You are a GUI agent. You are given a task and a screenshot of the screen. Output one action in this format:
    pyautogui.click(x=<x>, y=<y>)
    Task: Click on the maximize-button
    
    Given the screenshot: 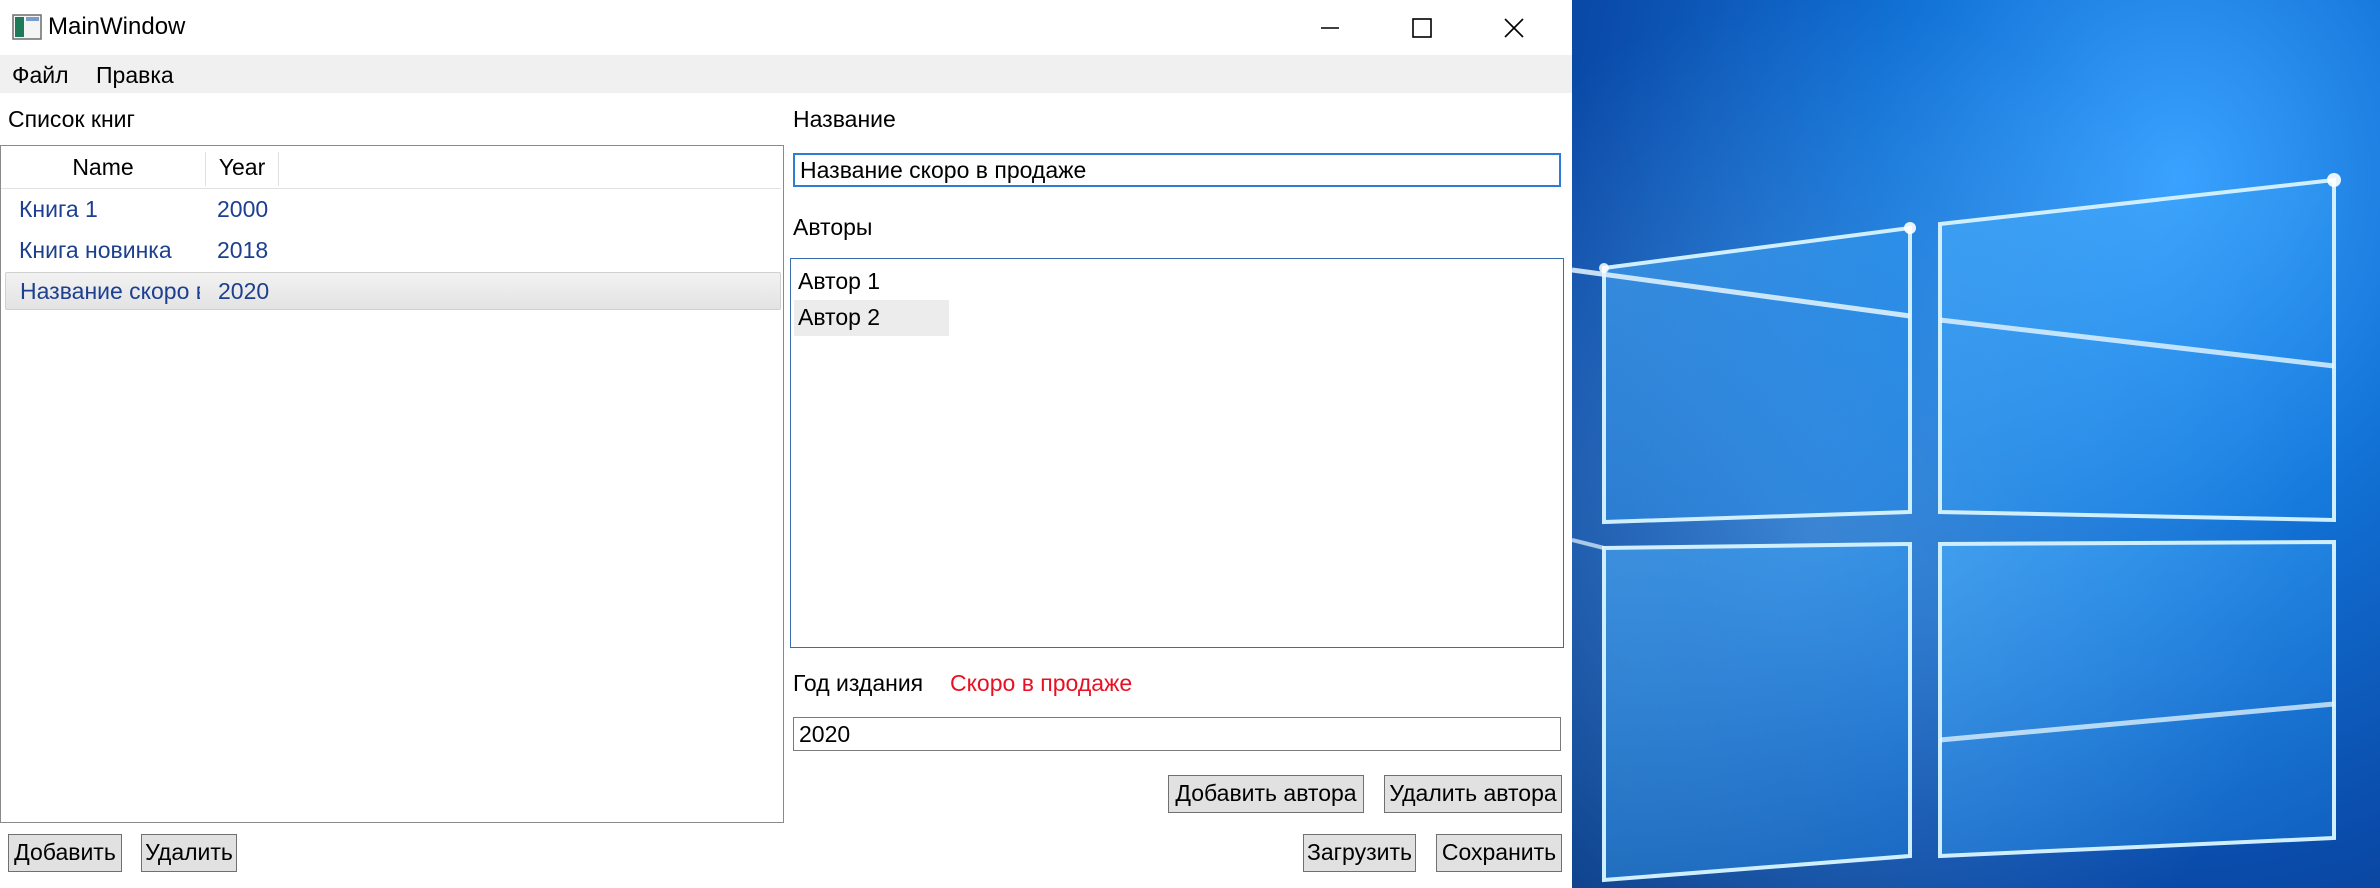 What is the action you would take?
    pyautogui.click(x=1422, y=27)
    